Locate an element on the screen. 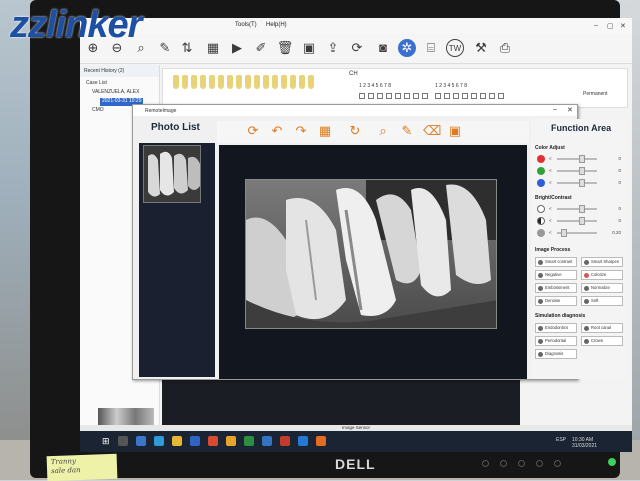 This screenshot has height=481, width=640. denoise-button: Denoise is located at coordinates (556, 301).